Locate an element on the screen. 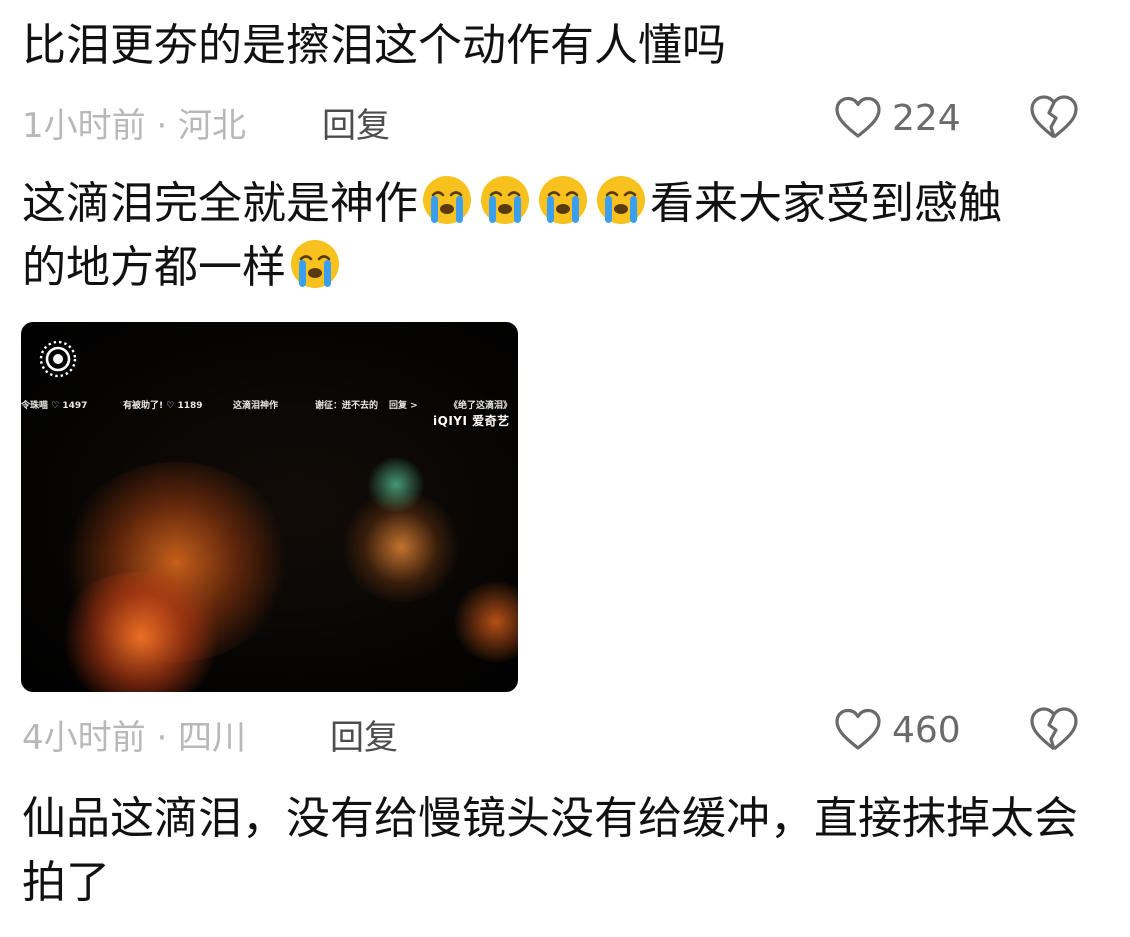 The height and width of the screenshot is (937, 1130). danmaku-item: 有被助了! ♡ 1189 is located at coordinates (163, 406).